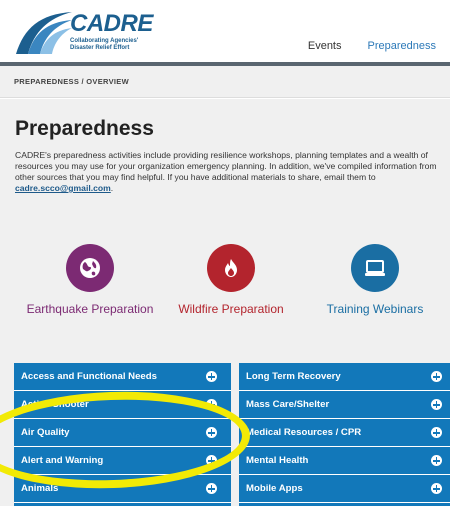 The height and width of the screenshot is (506, 450). Describe the element at coordinates (44, 33) in the screenshot. I see `logo-swoosh-icon` at that location.